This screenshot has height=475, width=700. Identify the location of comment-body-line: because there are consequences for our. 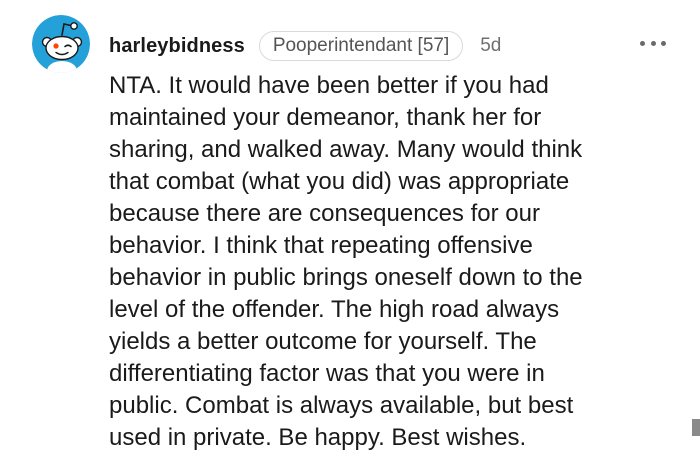
(324, 213).